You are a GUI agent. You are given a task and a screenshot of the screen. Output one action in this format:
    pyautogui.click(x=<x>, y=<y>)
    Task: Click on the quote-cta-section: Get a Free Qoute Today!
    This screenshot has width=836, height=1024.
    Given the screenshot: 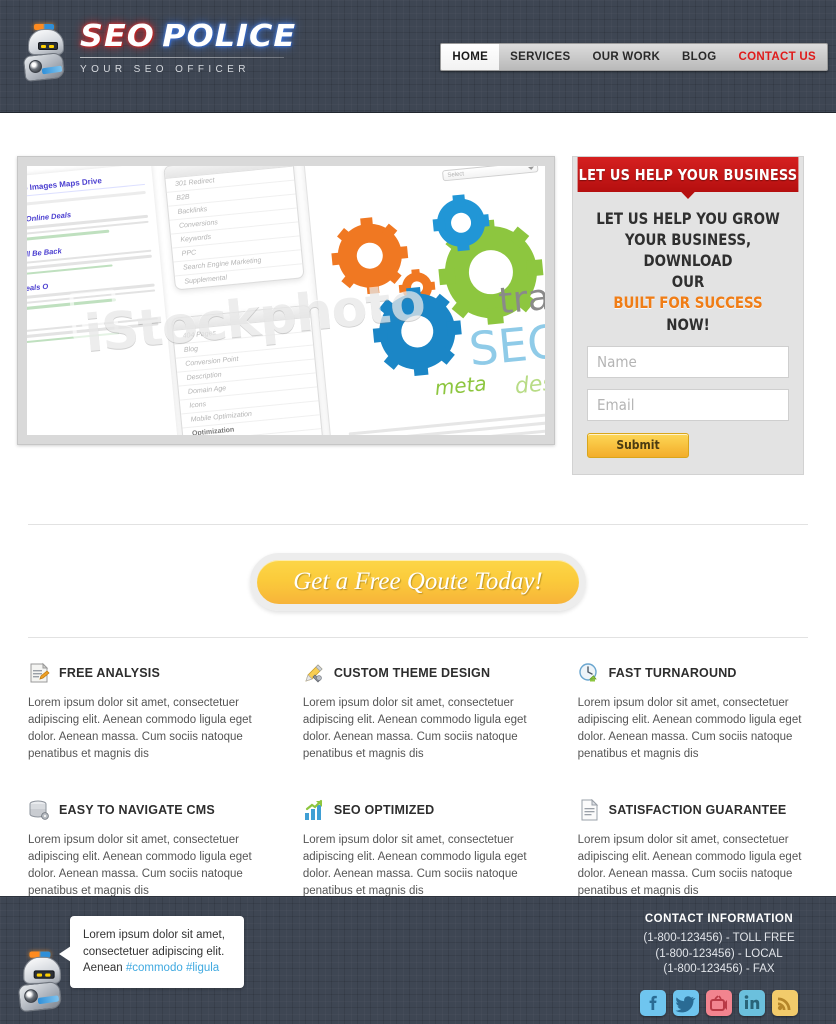 What is the action you would take?
    pyautogui.click(x=418, y=581)
    